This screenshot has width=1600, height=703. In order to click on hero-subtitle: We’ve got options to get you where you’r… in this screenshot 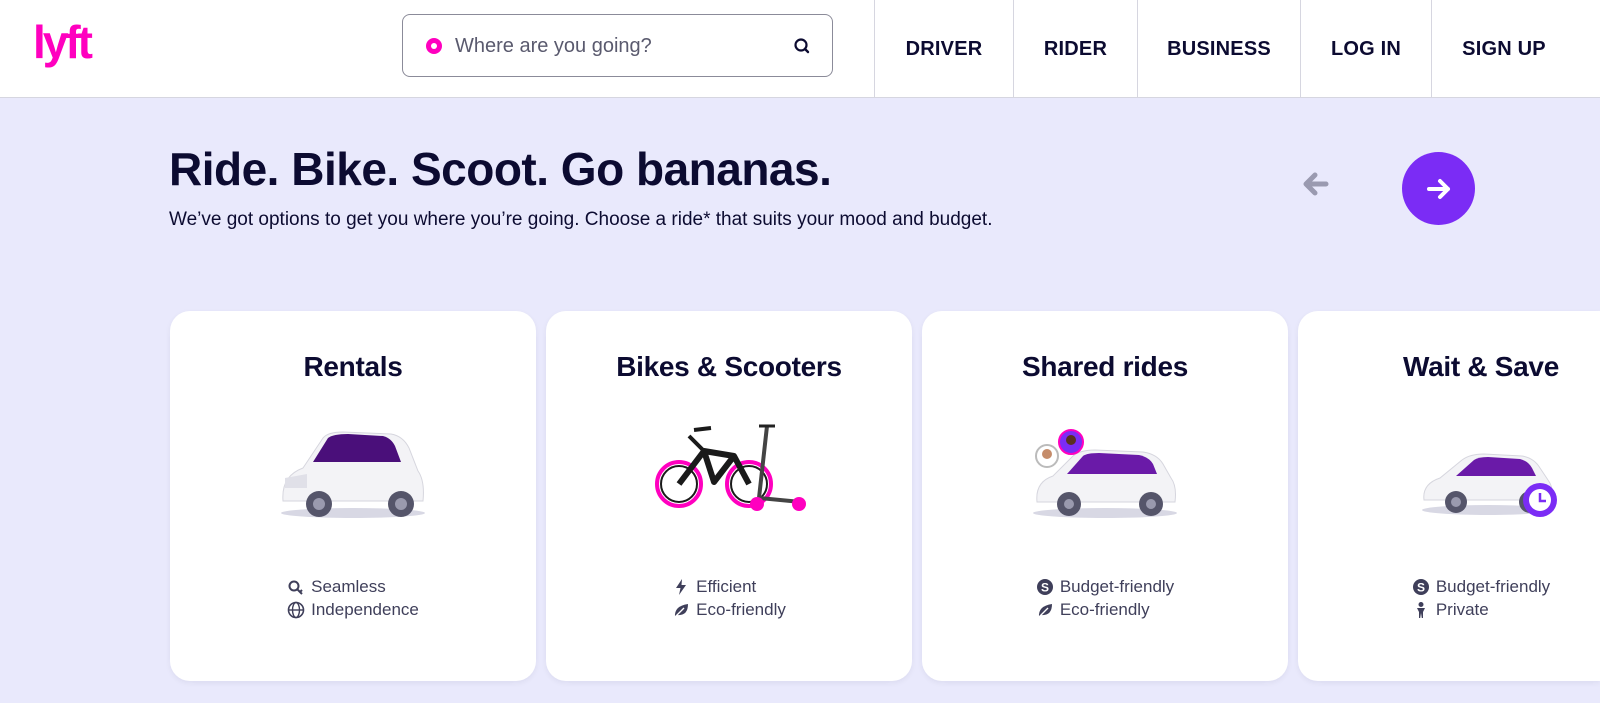, I will do `click(581, 219)`.